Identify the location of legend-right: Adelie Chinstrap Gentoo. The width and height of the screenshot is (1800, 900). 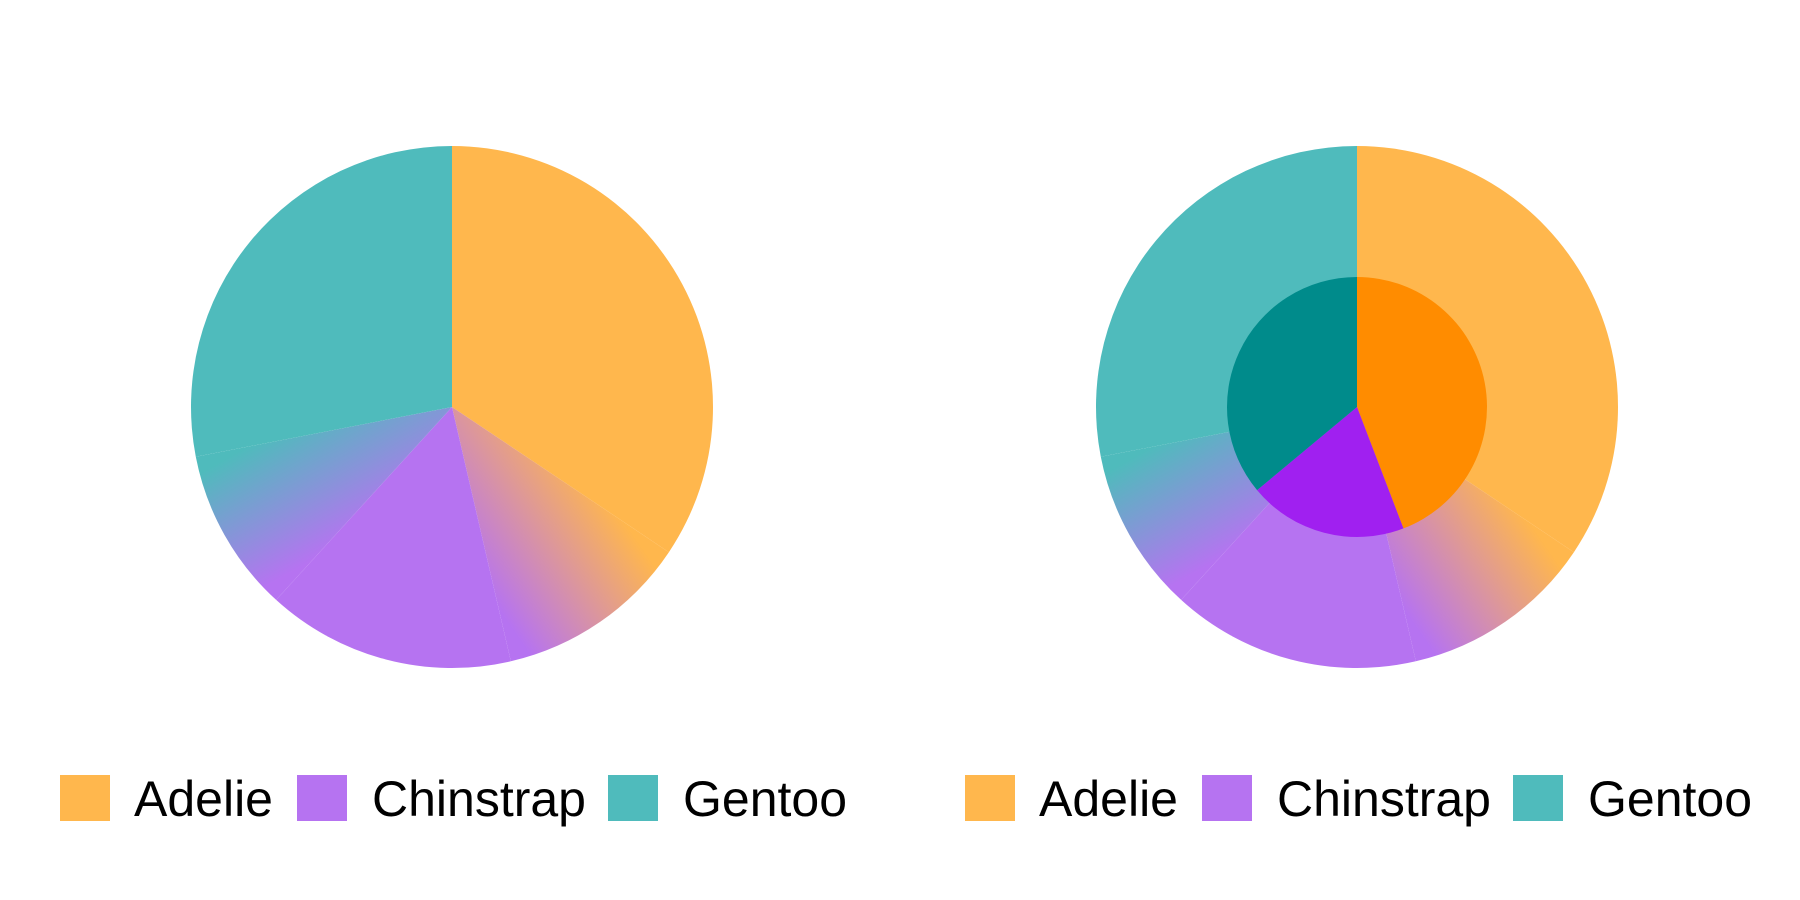
(1358, 799).